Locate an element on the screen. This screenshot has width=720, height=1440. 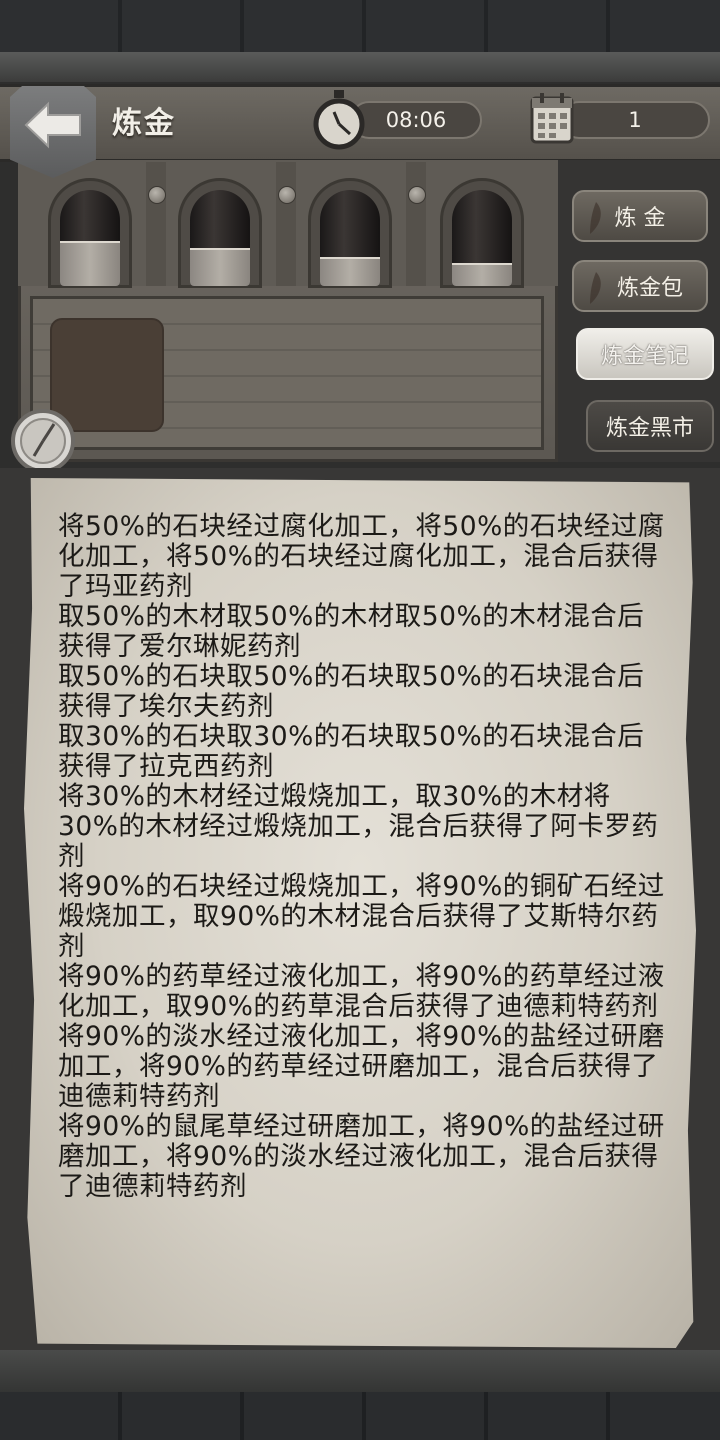
menu-alchemy-bag-button: 炼金包 is located at coordinates (640, 286).